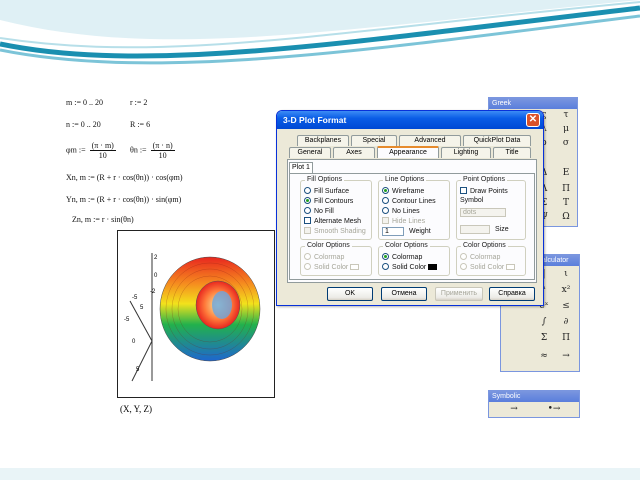  Describe the element at coordinates (404, 294) in the screenshot. I see `cancel-button: Отмена` at that location.